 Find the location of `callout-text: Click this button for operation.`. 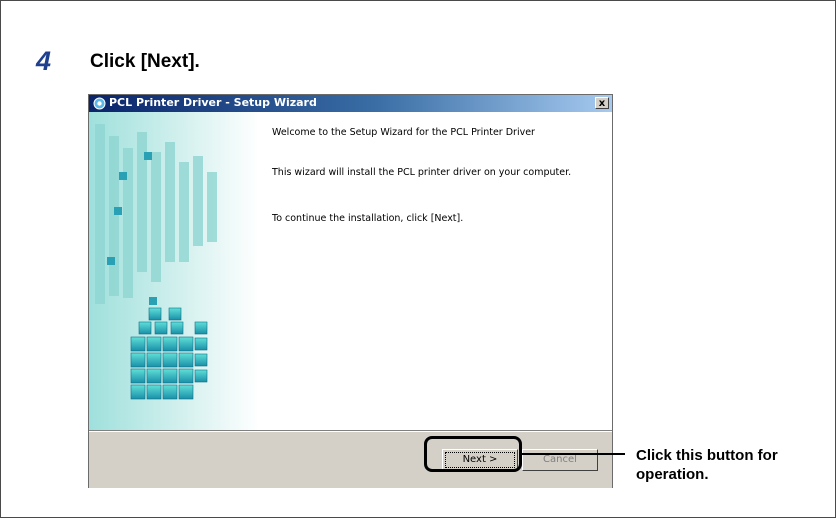

callout-text: Click this button for operation. is located at coordinates (707, 465).